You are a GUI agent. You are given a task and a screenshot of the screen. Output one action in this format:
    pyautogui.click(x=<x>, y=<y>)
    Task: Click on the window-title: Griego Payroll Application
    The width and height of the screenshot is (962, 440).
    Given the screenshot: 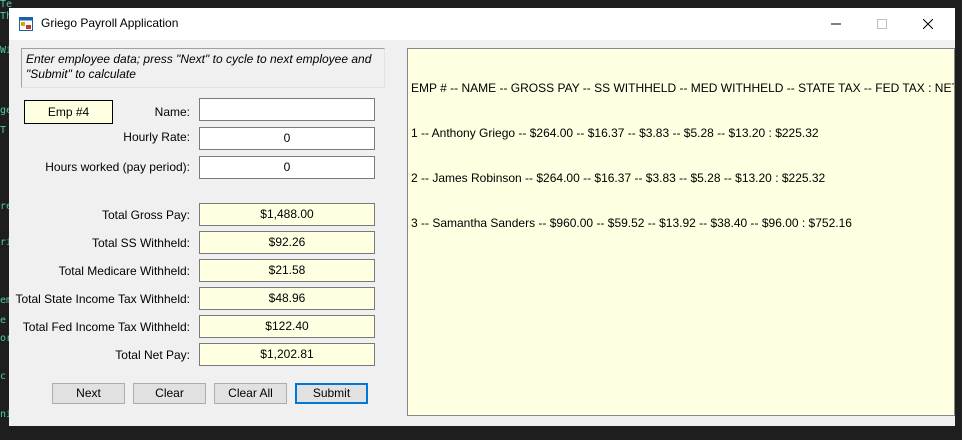 What is the action you would take?
    pyautogui.click(x=110, y=23)
    